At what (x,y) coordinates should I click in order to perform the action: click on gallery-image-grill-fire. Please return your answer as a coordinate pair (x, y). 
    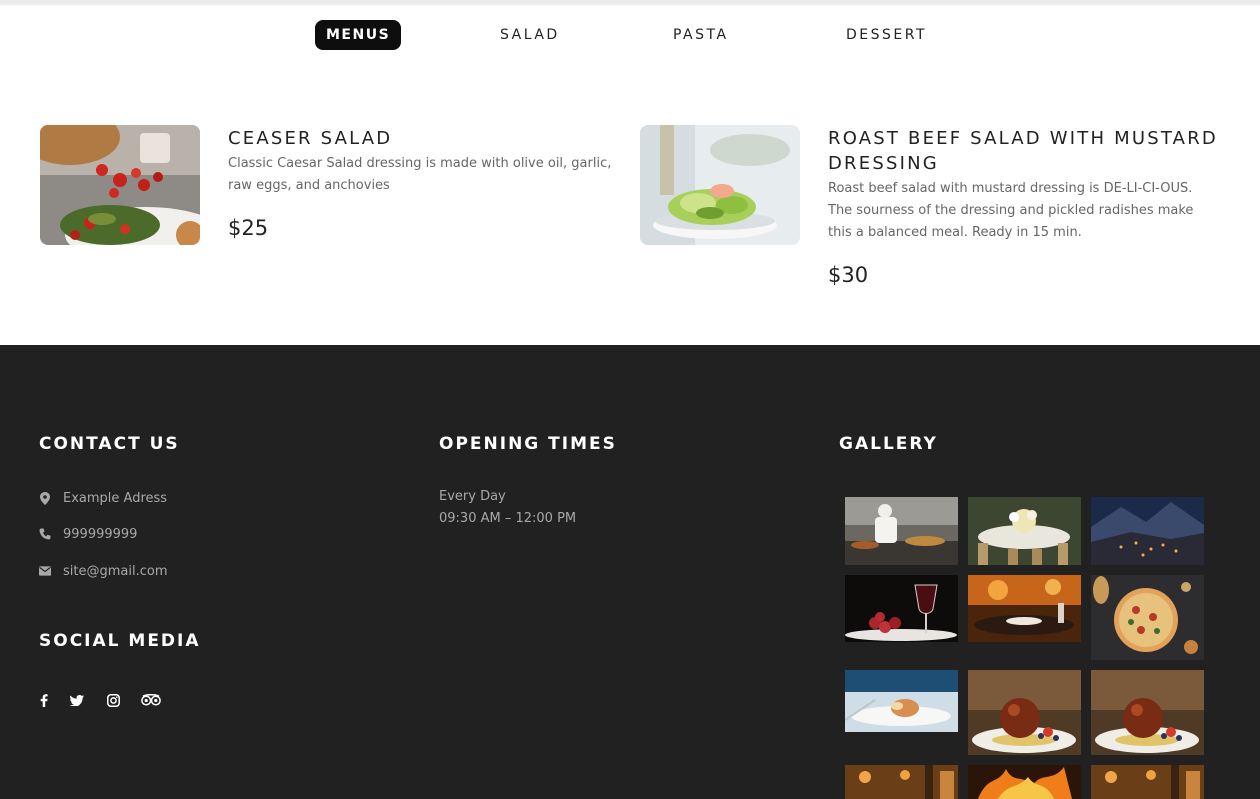
    Looking at the image, I should click on (1024, 782).